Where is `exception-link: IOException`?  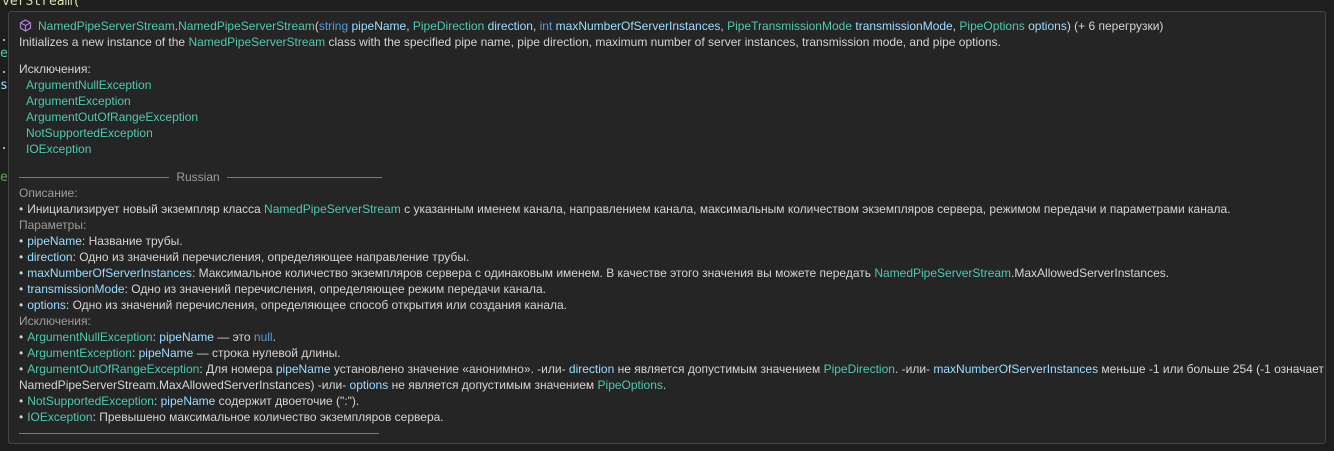 exception-link: IOException is located at coordinates (58, 149).